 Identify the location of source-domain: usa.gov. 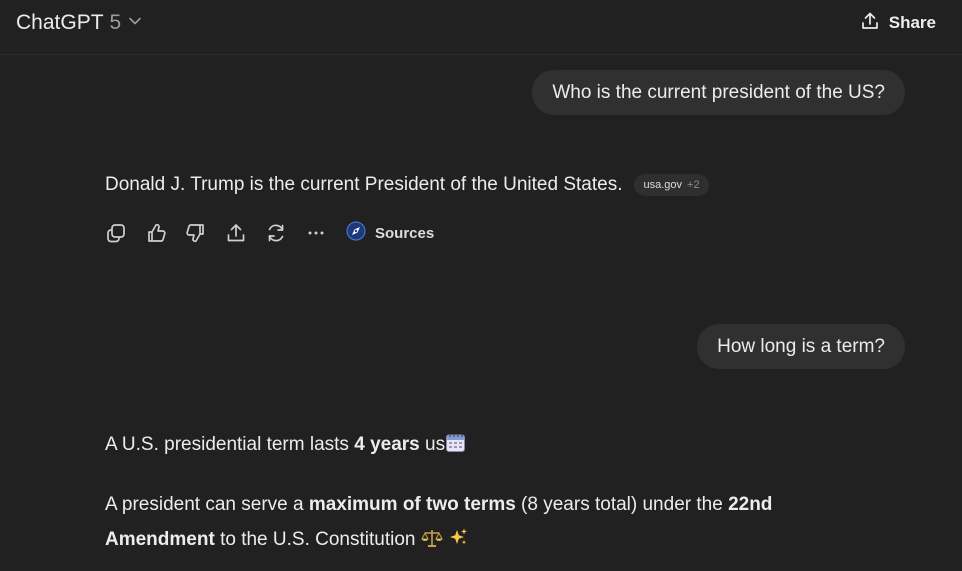
(663, 185).